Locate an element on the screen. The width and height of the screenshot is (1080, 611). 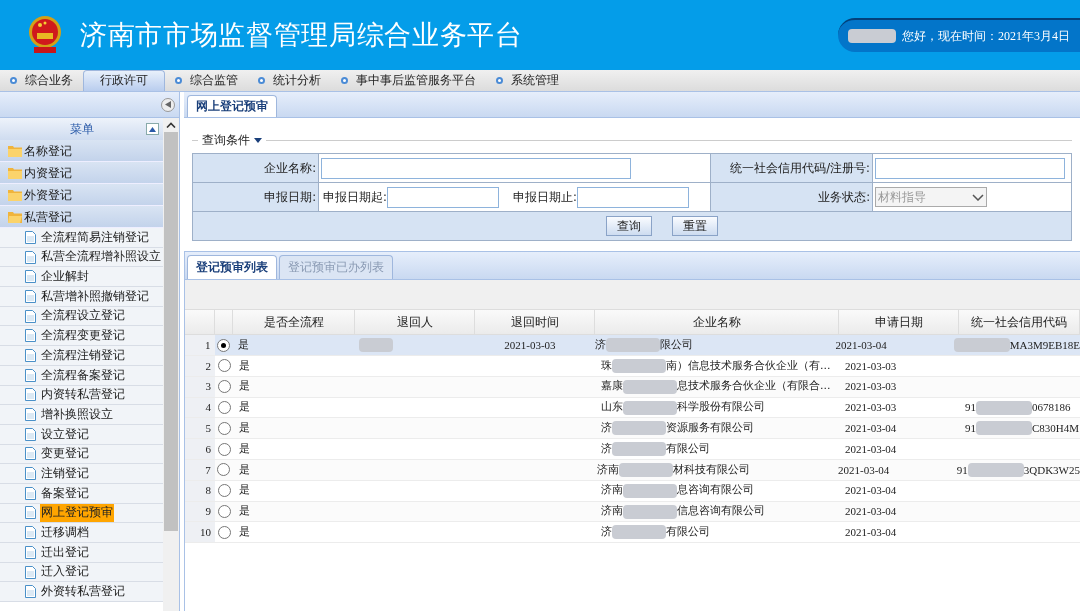
table-row: 5 是 济 资源服务有限公司 2021-03-04 91 C830H4M is located at coordinates (632, 429).